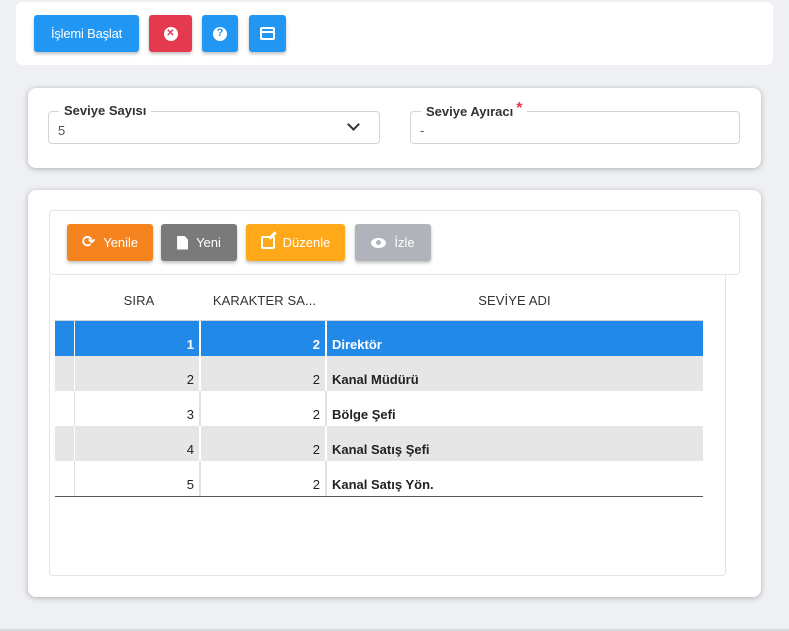 The width and height of the screenshot is (789, 631). I want to click on table-row: 4 2 Kanal Satış Şefi, so click(379, 443).